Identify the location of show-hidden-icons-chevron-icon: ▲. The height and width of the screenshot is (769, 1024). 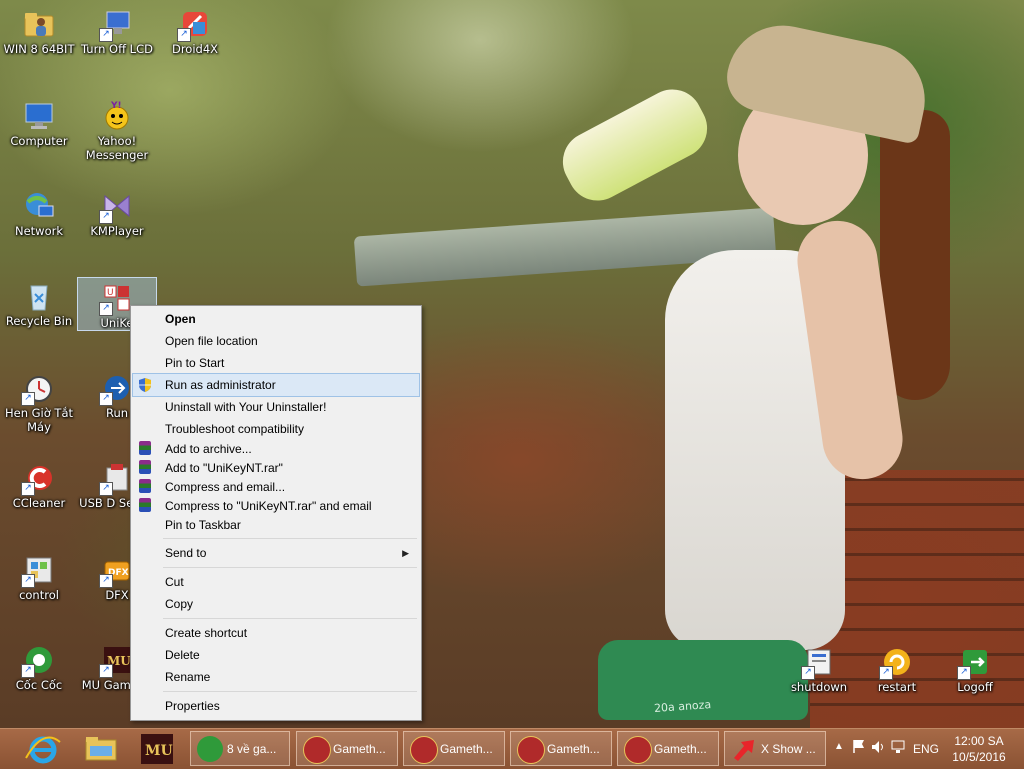
(839, 746).